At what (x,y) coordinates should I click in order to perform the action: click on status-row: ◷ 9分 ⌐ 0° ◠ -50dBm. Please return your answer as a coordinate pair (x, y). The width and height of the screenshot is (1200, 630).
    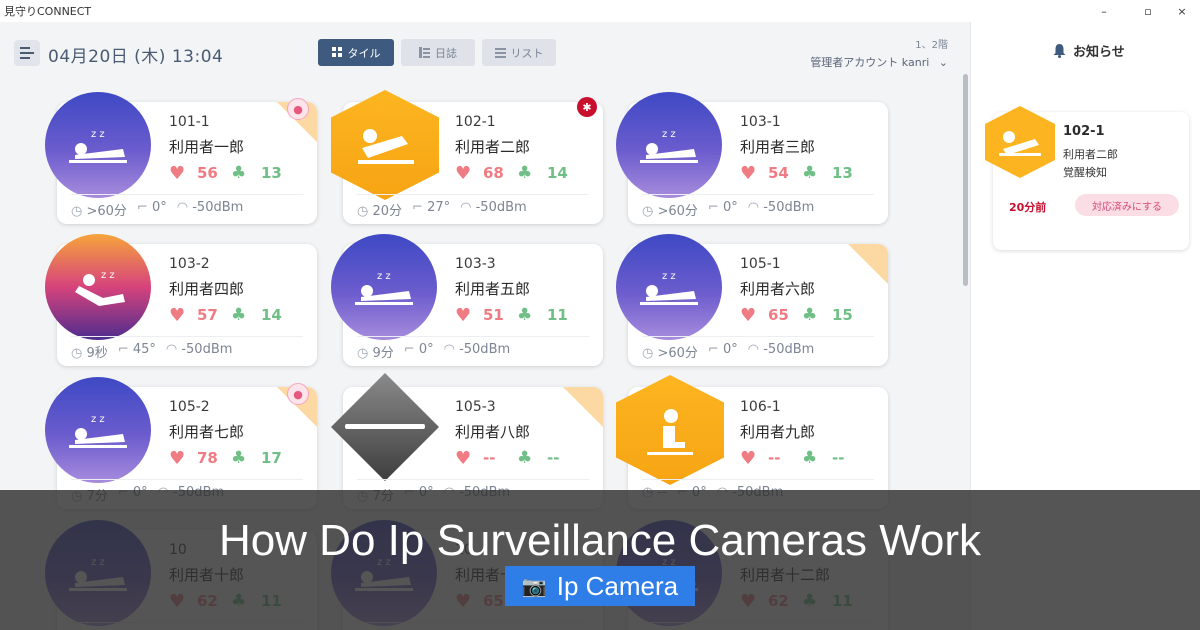
    Looking at the image, I should click on (433, 351).